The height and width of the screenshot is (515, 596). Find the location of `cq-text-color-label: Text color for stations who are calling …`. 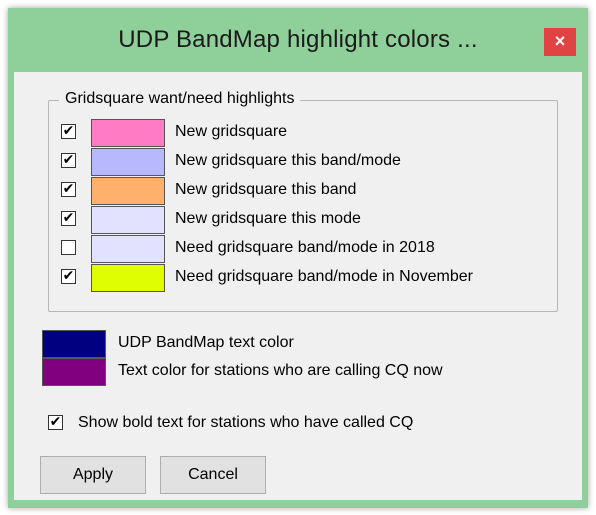

cq-text-color-label: Text color for stations who are calling … is located at coordinates (280, 370).